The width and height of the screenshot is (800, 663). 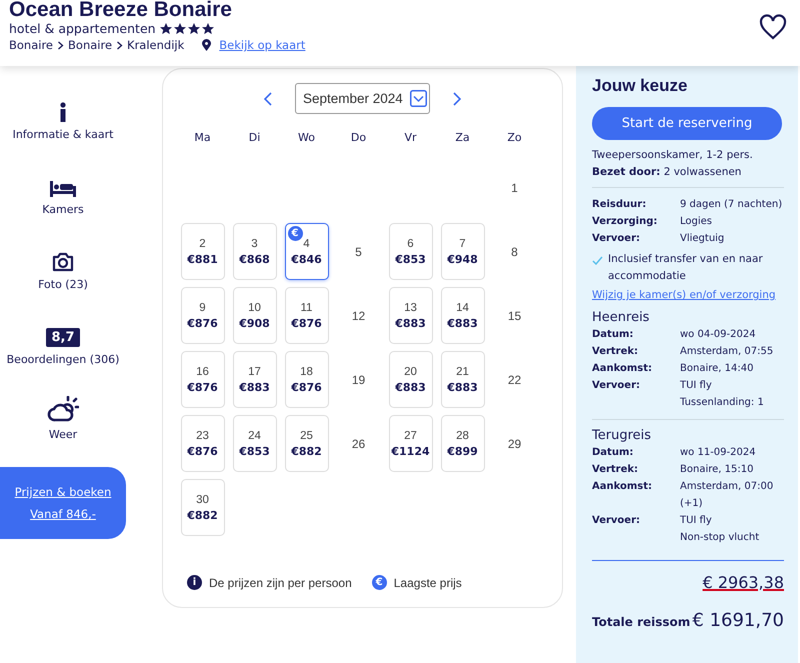 I want to click on day-price-button: 20 €883, so click(x=410, y=379).